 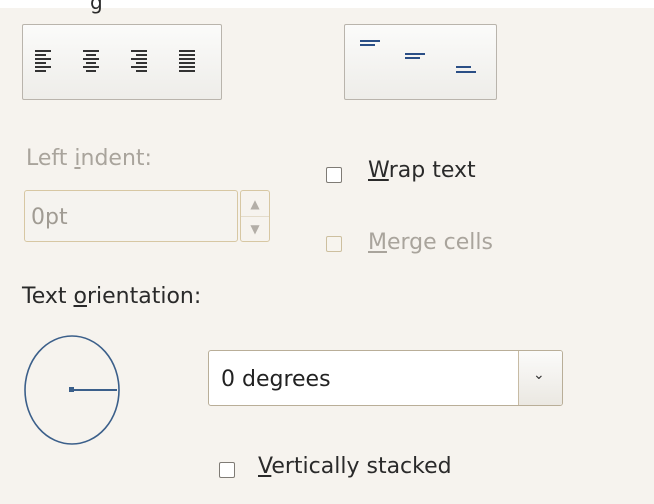 What do you see at coordinates (377, 242) in the screenshot?
I see `merge-cells-mnemonic: M` at bounding box center [377, 242].